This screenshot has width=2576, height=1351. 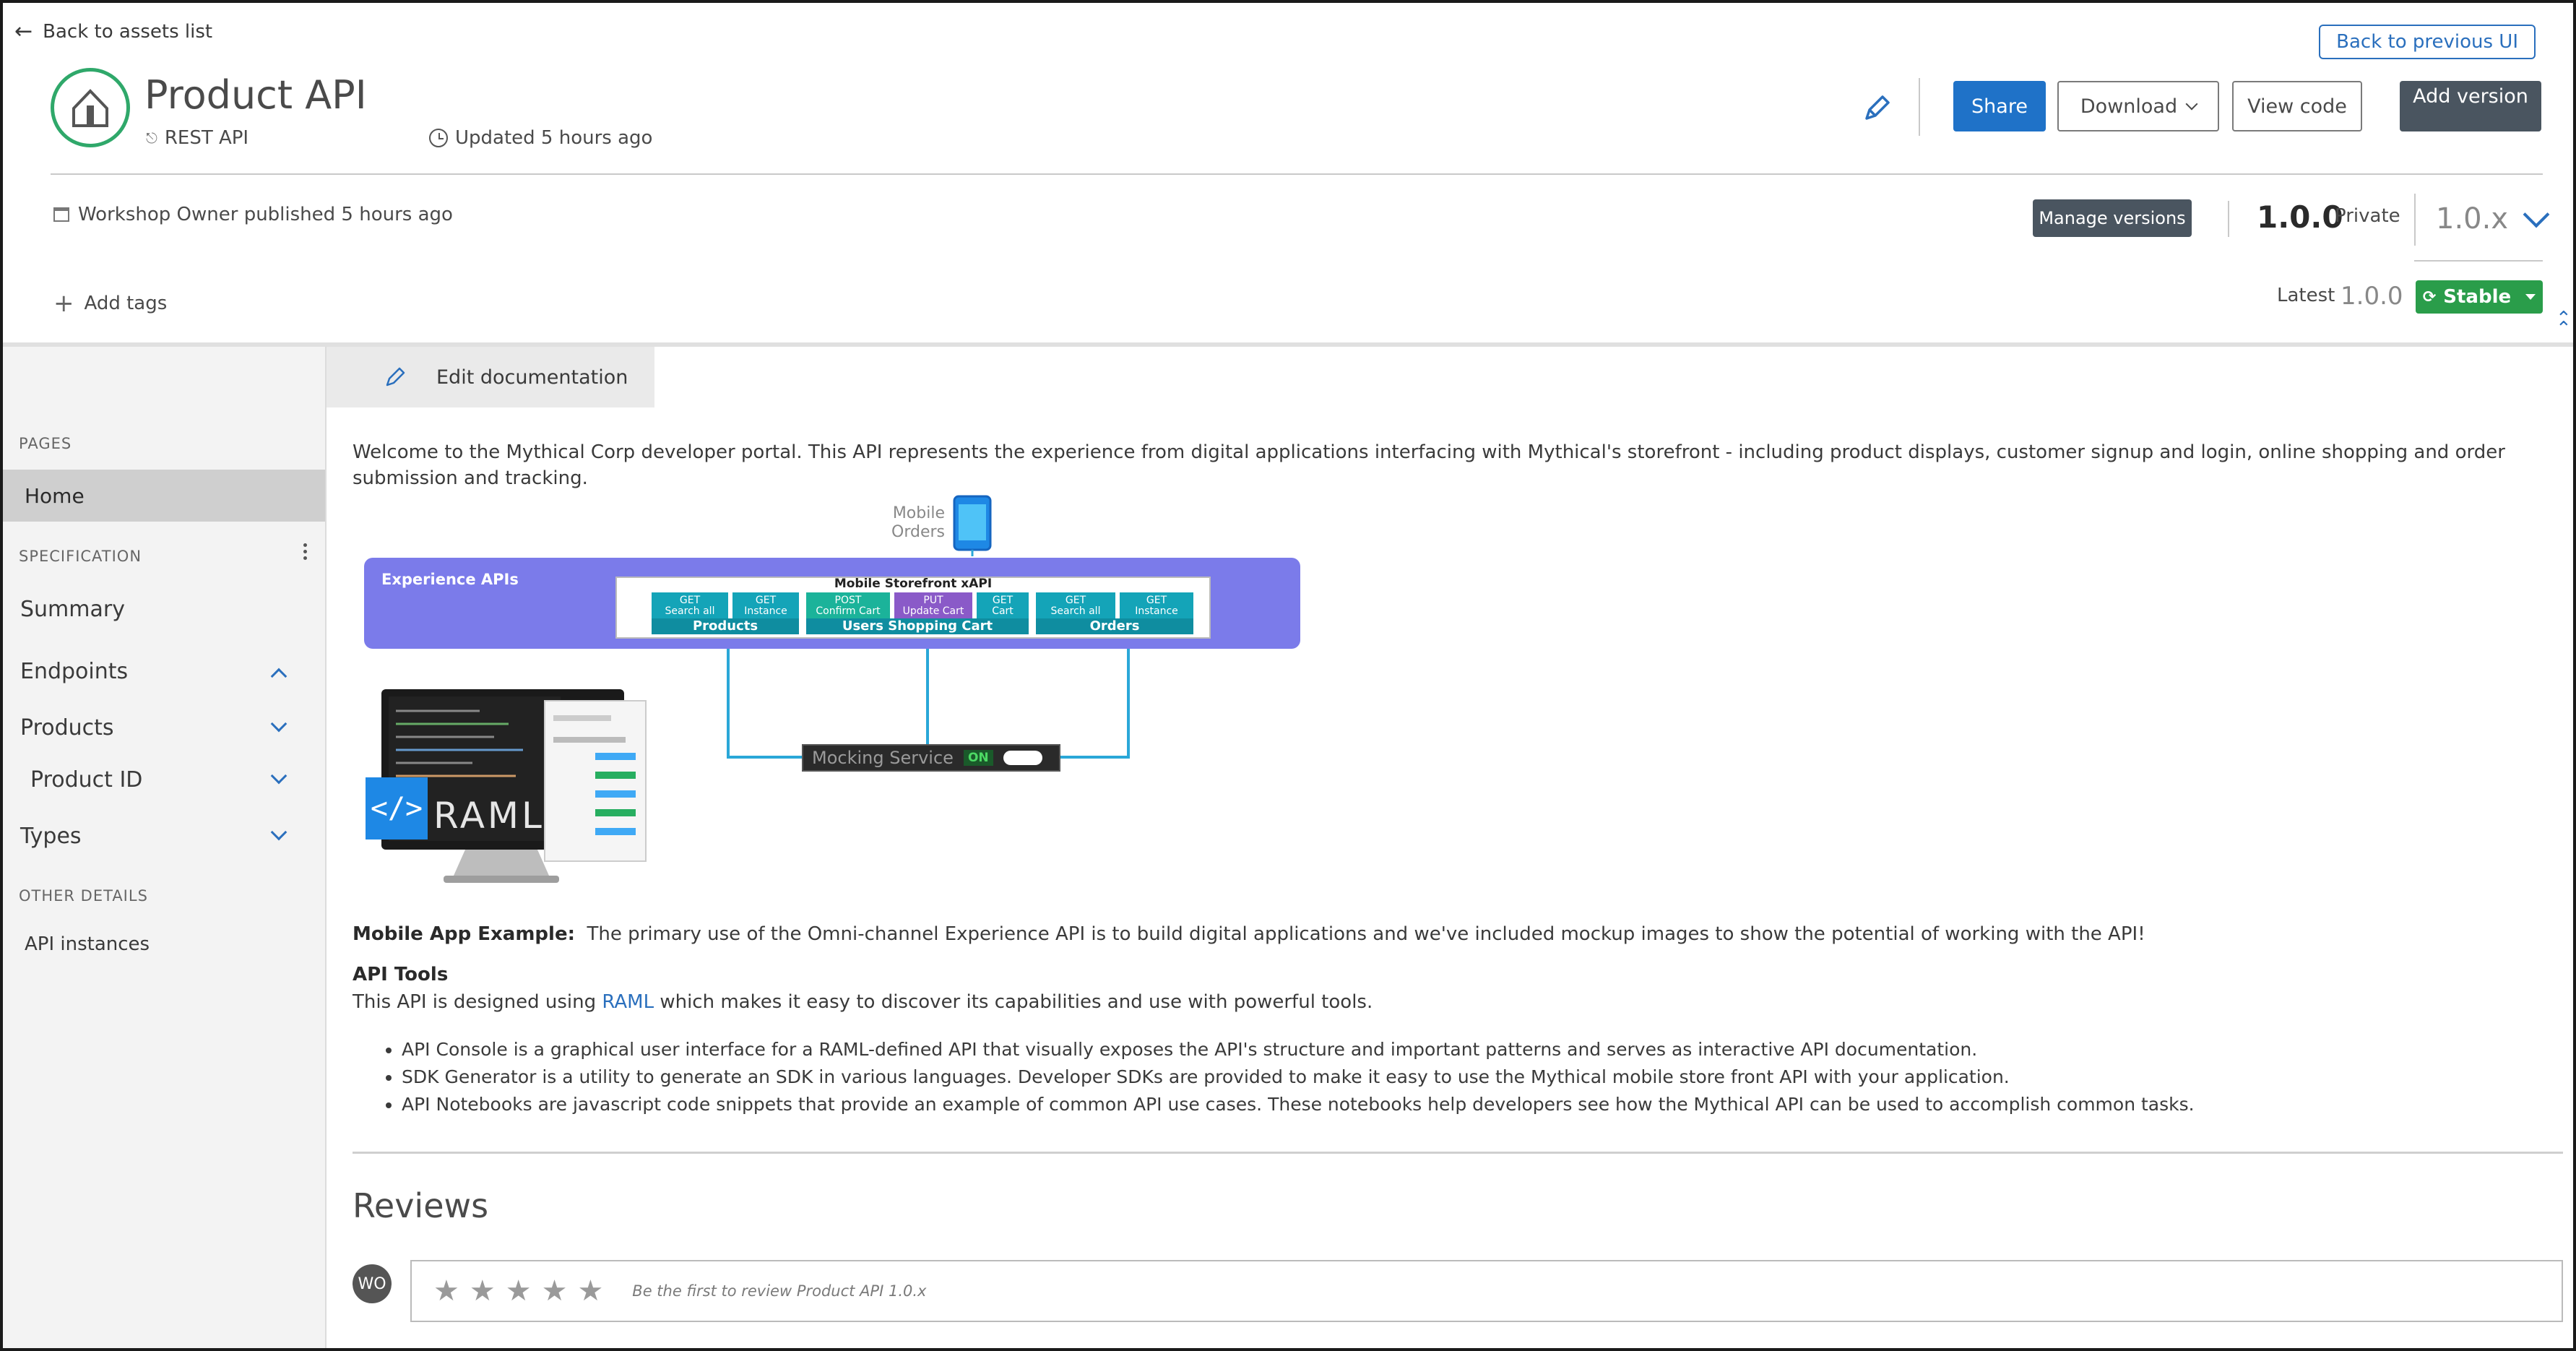 I want to click on rest-api-icon: ⎋, so click(x=151, y=138).